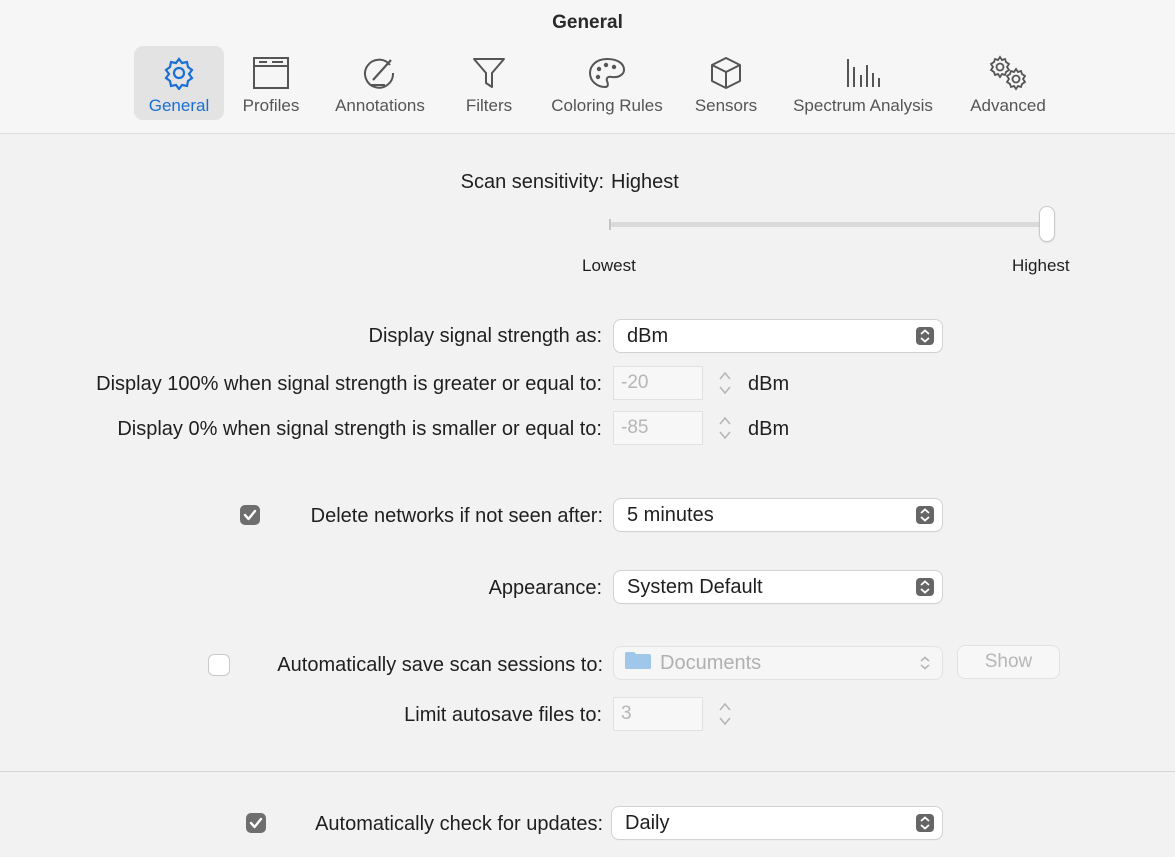 This screenshot has width=1175, height=857. Describe the element at coordinates (725, 383) in the screenshot. I see `max-threshold-stepper` at that location.